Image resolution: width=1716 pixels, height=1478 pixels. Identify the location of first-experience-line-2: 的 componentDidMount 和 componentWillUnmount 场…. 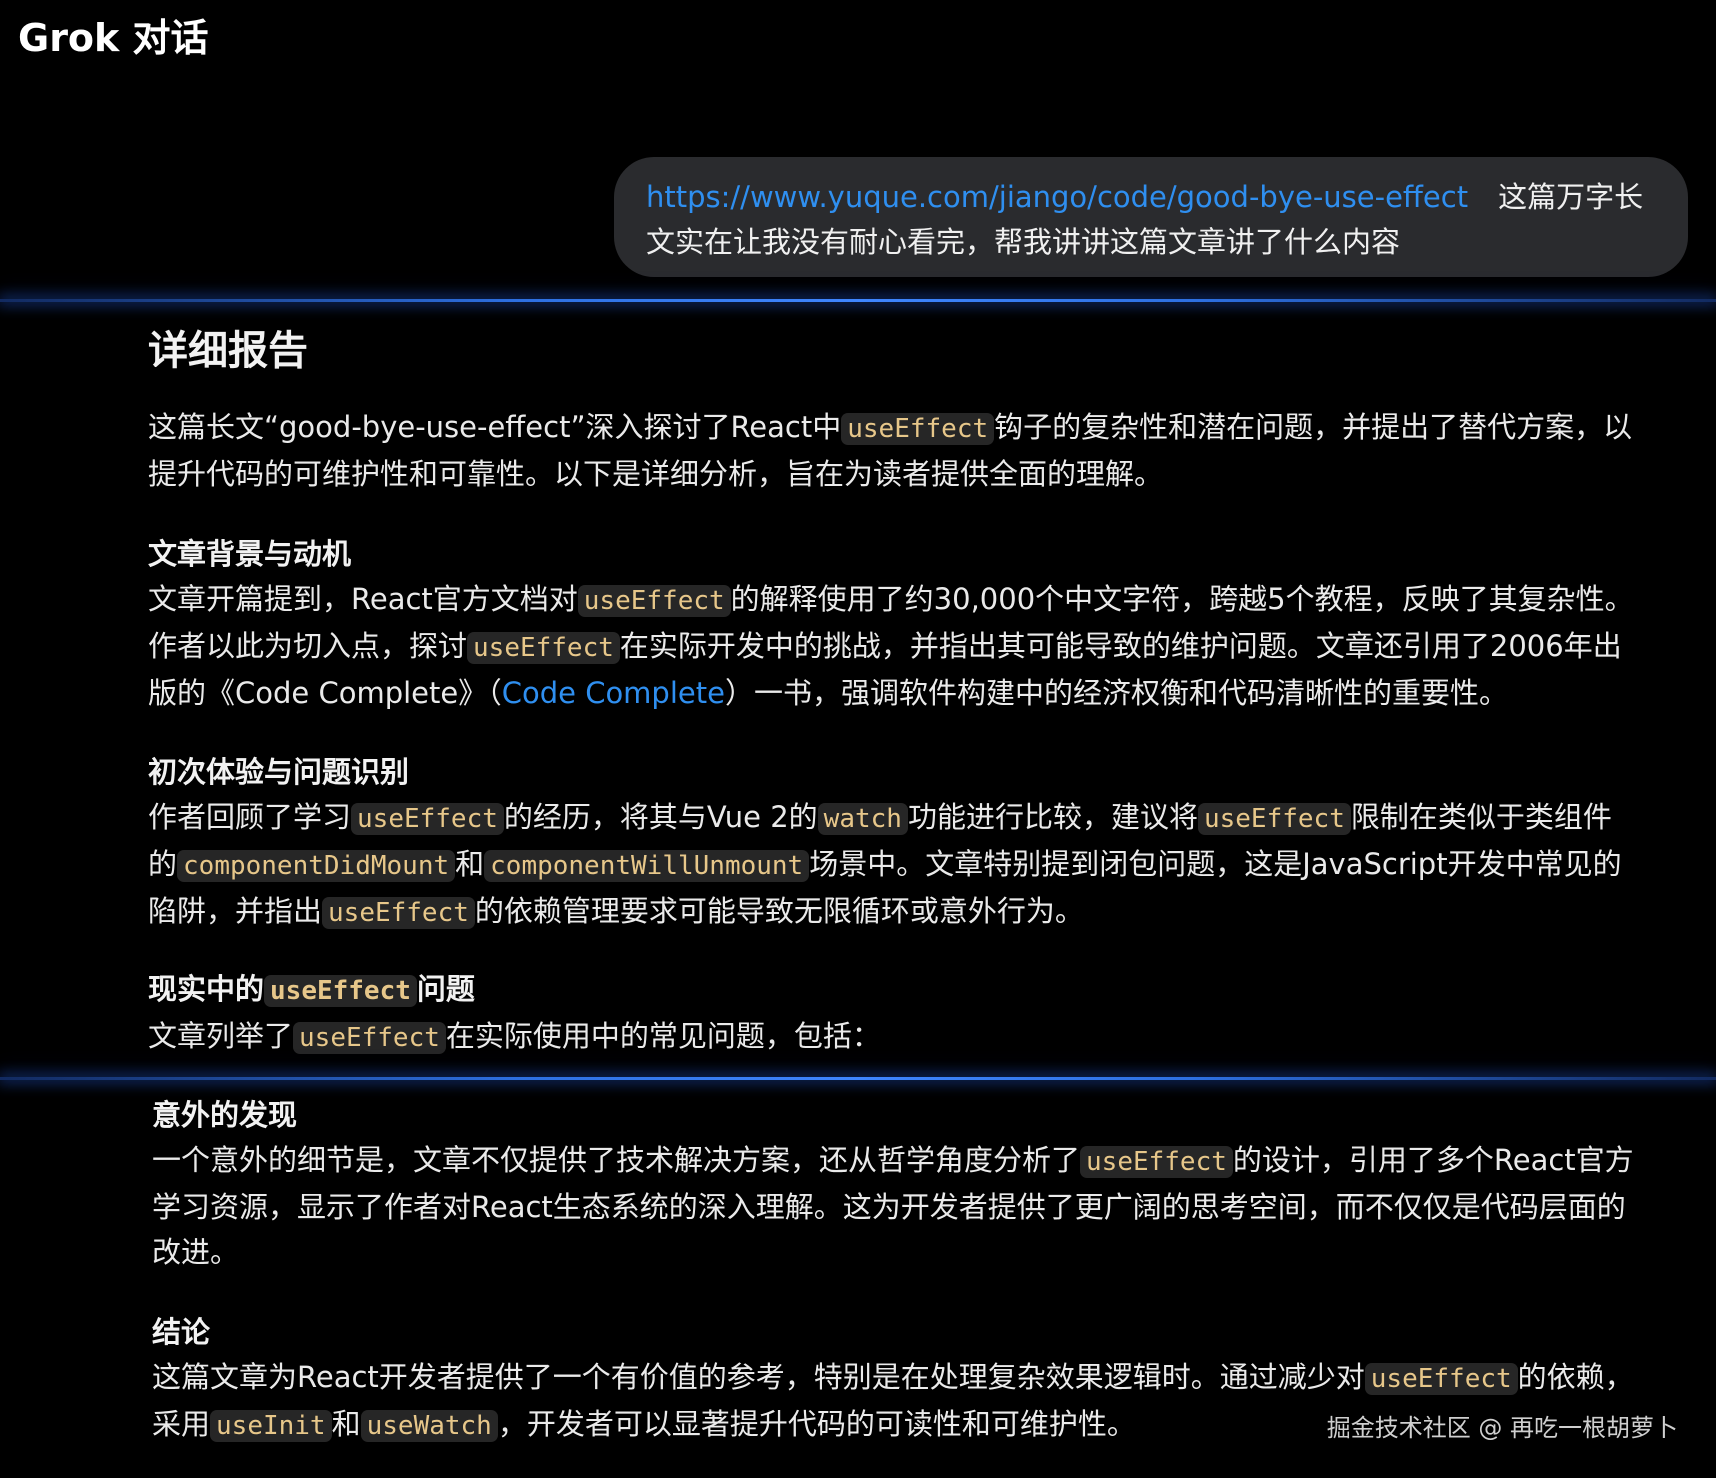
(885, 864).